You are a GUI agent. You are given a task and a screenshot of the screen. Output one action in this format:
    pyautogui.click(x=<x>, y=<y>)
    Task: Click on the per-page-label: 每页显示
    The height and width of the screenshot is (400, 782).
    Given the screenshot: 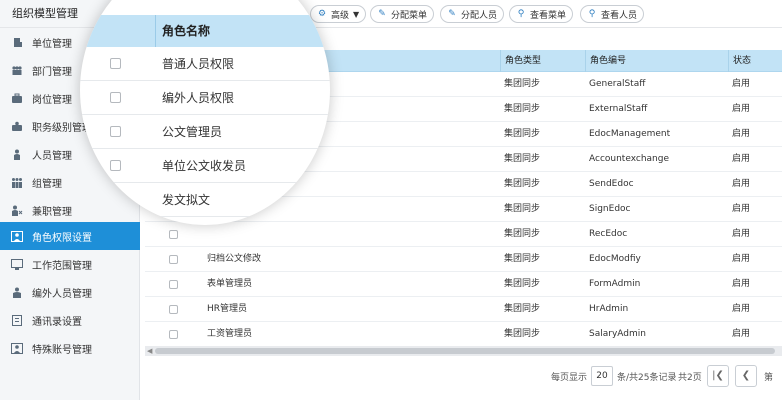 What is the action you would take?
    pyautogui.click(x=569, y=378)
    